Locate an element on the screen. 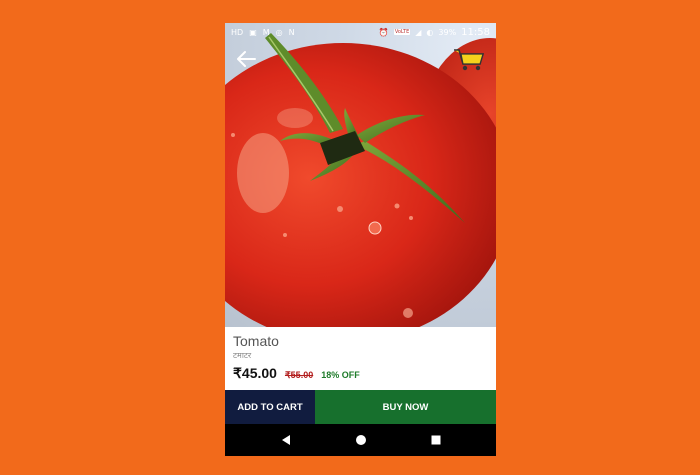  square-recent-icon is located at coordinates (436, 440).